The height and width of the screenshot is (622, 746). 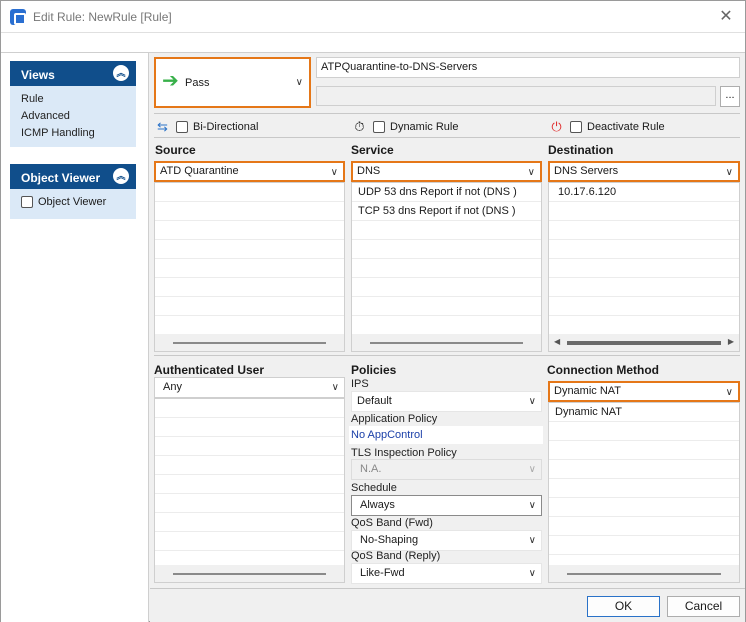 What do you see at coordinates (249, 267) in the screenshot?
I see `source-list` at bounding box center [249, 267].